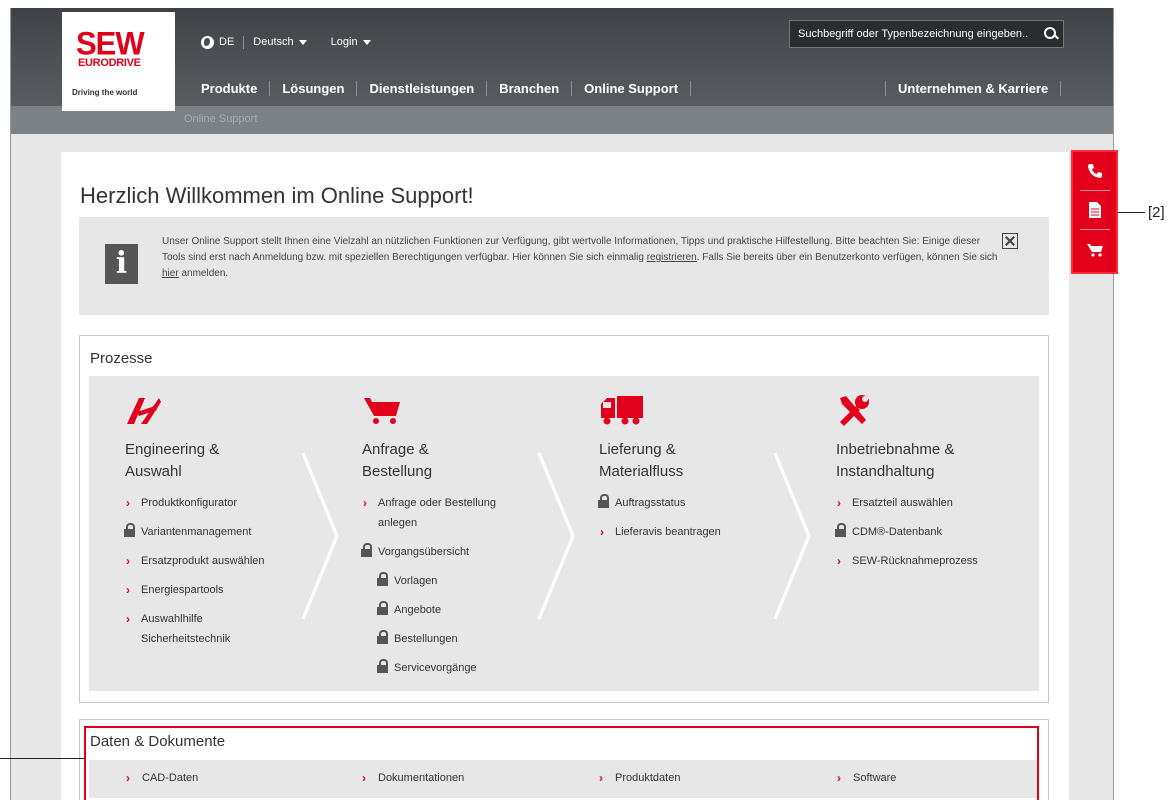  Describe the element at coordinates (866, 778) in the screenshot. I see `link-software: › Software` at that location.